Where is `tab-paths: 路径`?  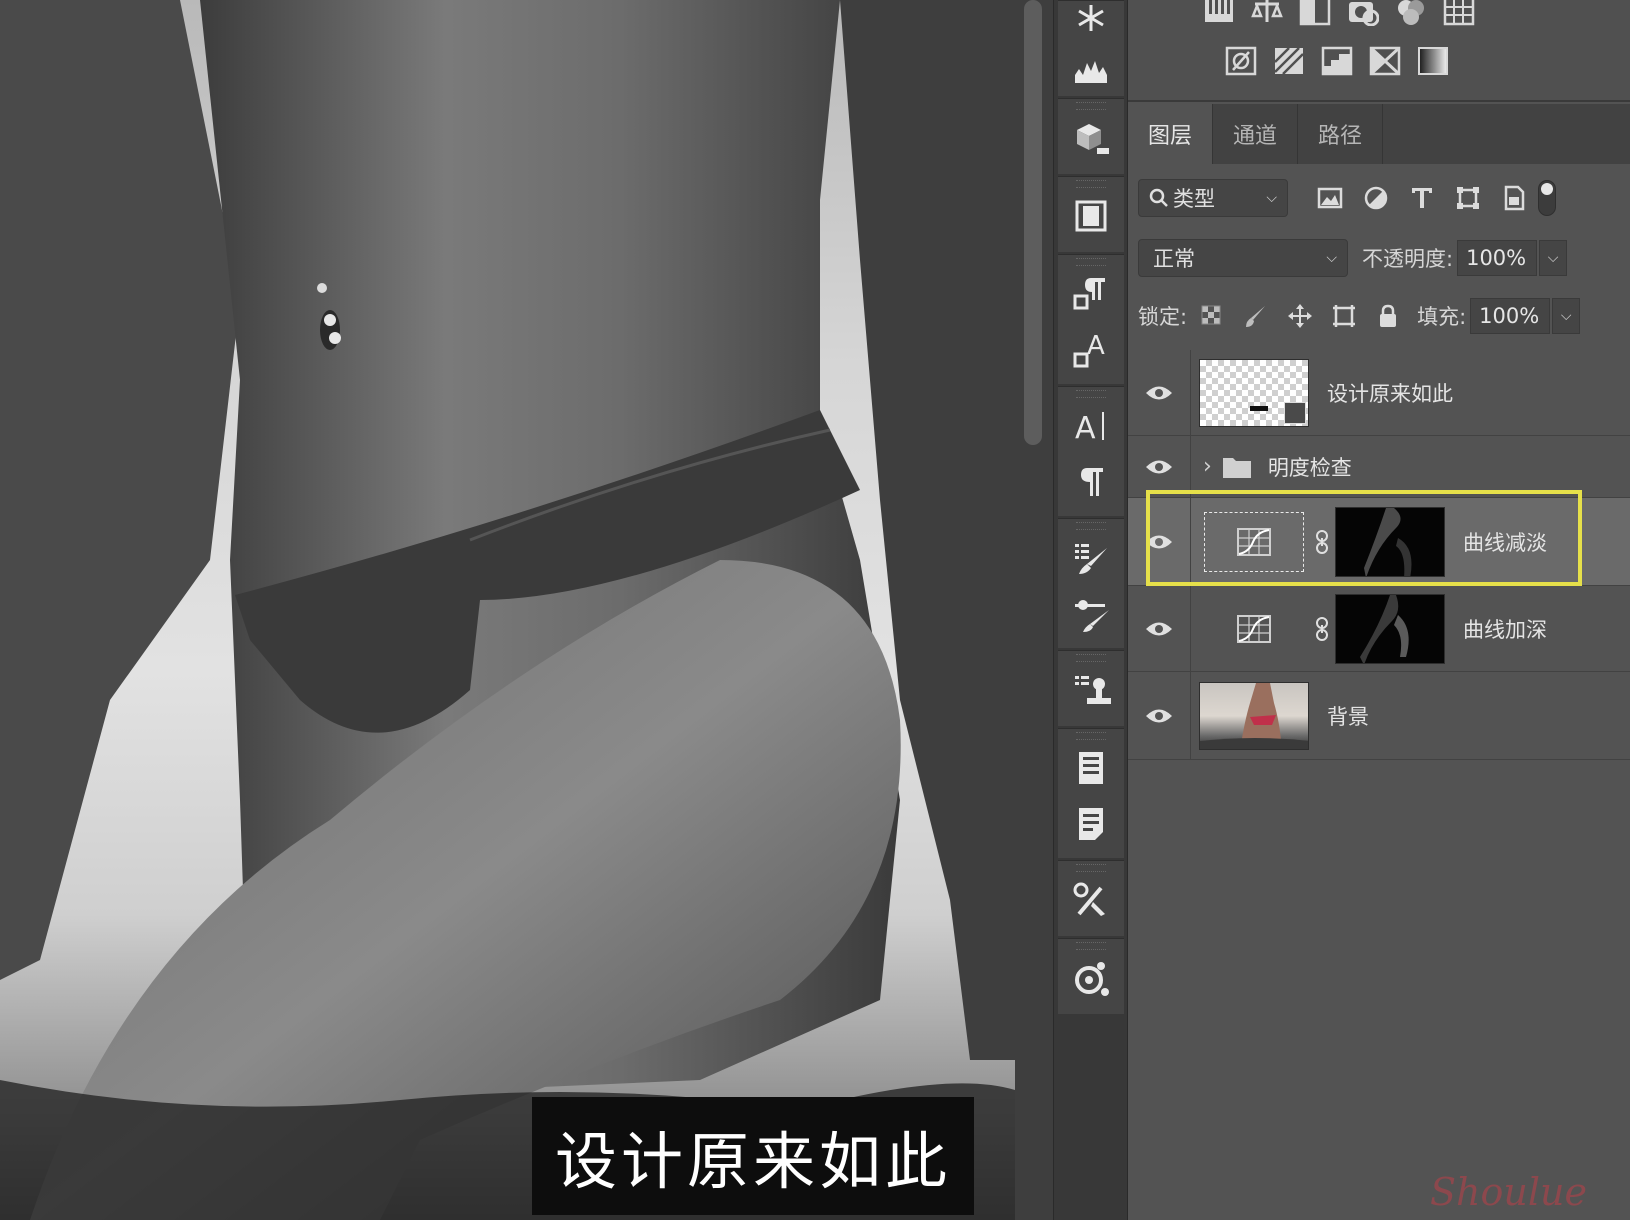 tab-paths: 路径 is located at coordinates (1341, 134).